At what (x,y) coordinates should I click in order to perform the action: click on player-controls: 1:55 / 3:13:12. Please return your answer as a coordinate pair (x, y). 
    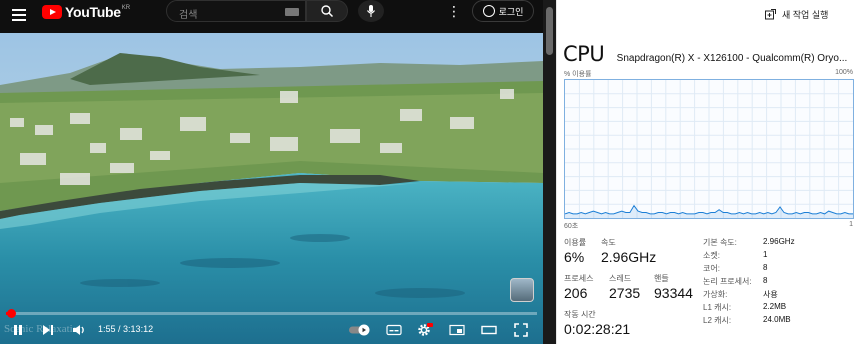
    Looking at the image, I should click on (271, 331).